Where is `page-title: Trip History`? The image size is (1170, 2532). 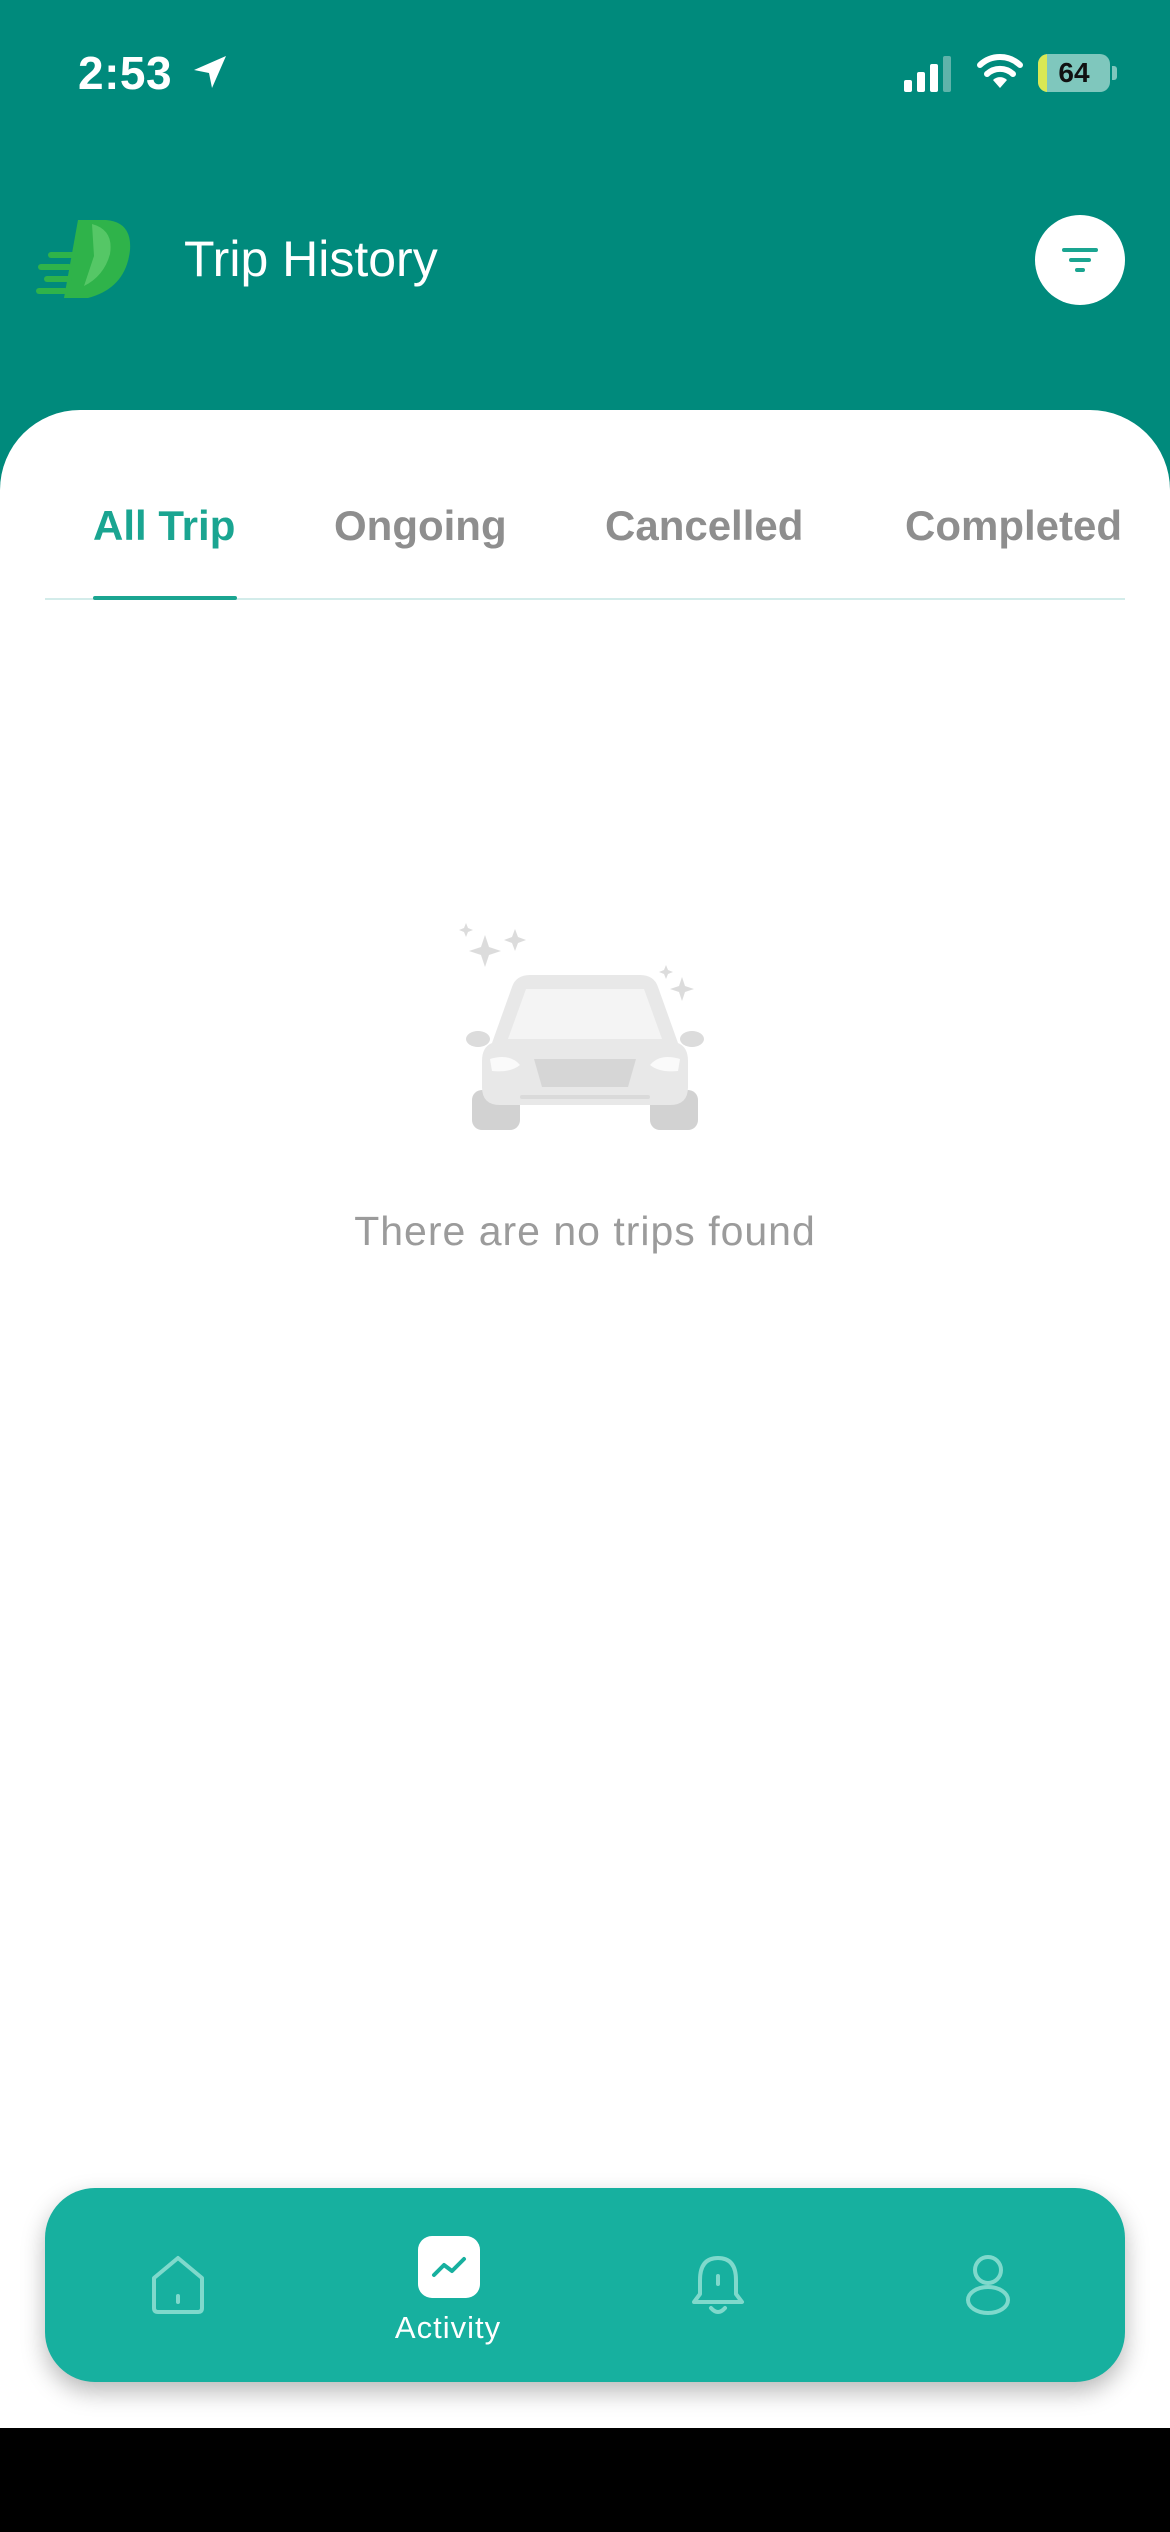
page-title: Trip History is located at coordinates (311, 259).